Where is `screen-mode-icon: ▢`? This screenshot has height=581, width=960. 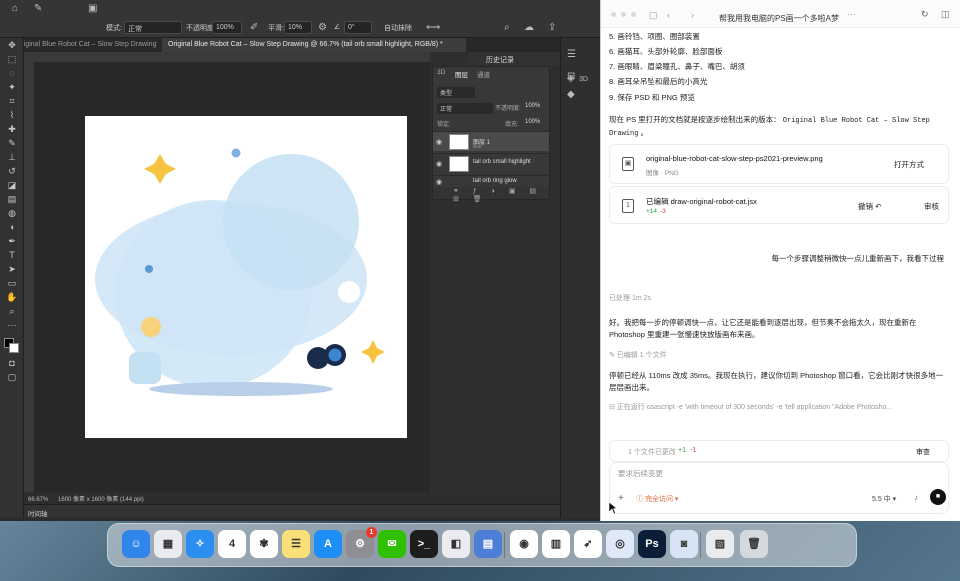 screen-mode-icon: ▢ is located at coordinates (12, 377).